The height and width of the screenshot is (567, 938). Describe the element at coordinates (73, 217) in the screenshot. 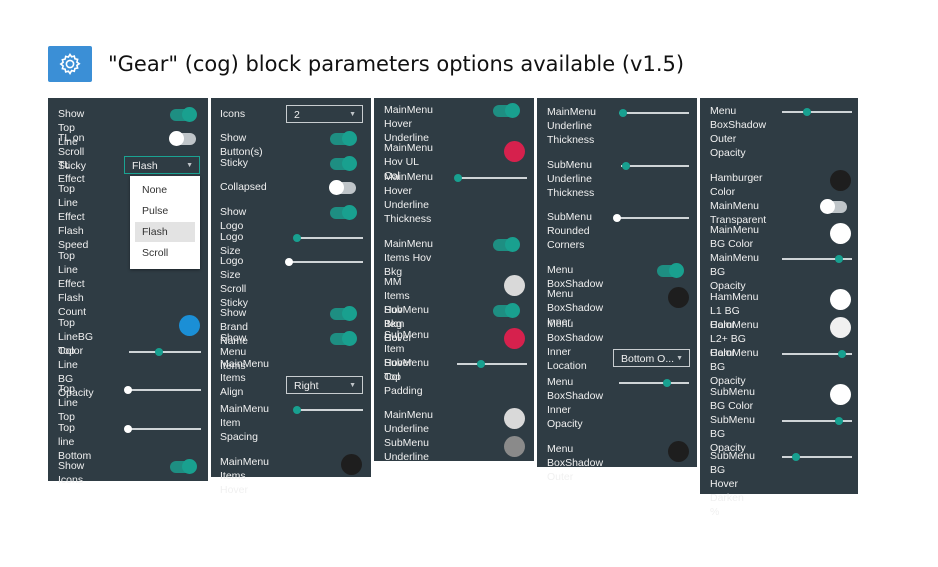

I see `flash-speed-label: Top Line Effect Flash Speed` at that location.